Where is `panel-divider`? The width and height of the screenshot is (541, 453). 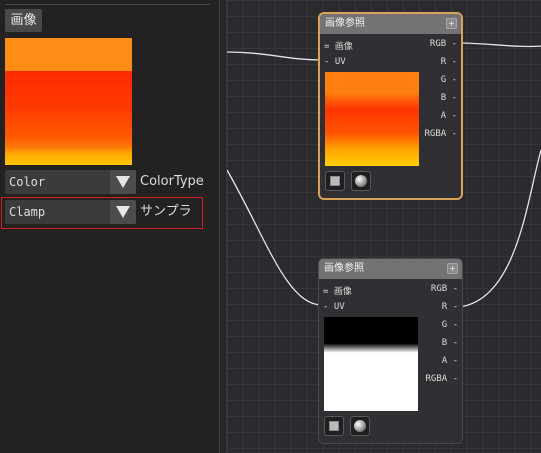 panel-divider is located at coordinates (107, 4).